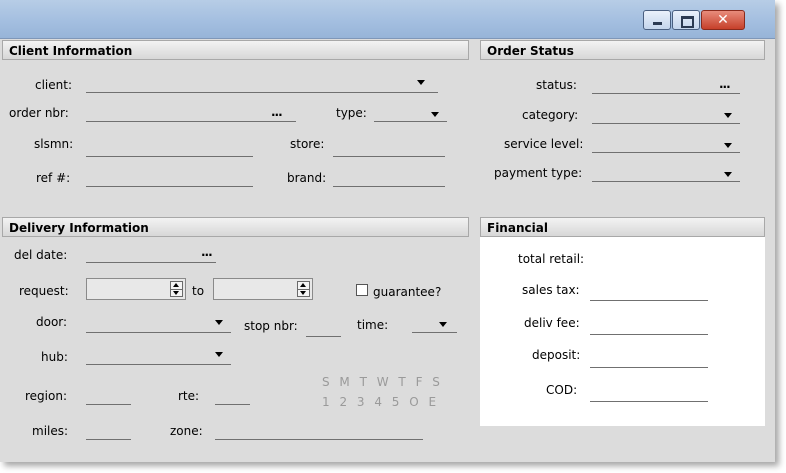 The height and width of the screenshot is (473, 786). I want to click on store-label: store:, so click(307, 144).